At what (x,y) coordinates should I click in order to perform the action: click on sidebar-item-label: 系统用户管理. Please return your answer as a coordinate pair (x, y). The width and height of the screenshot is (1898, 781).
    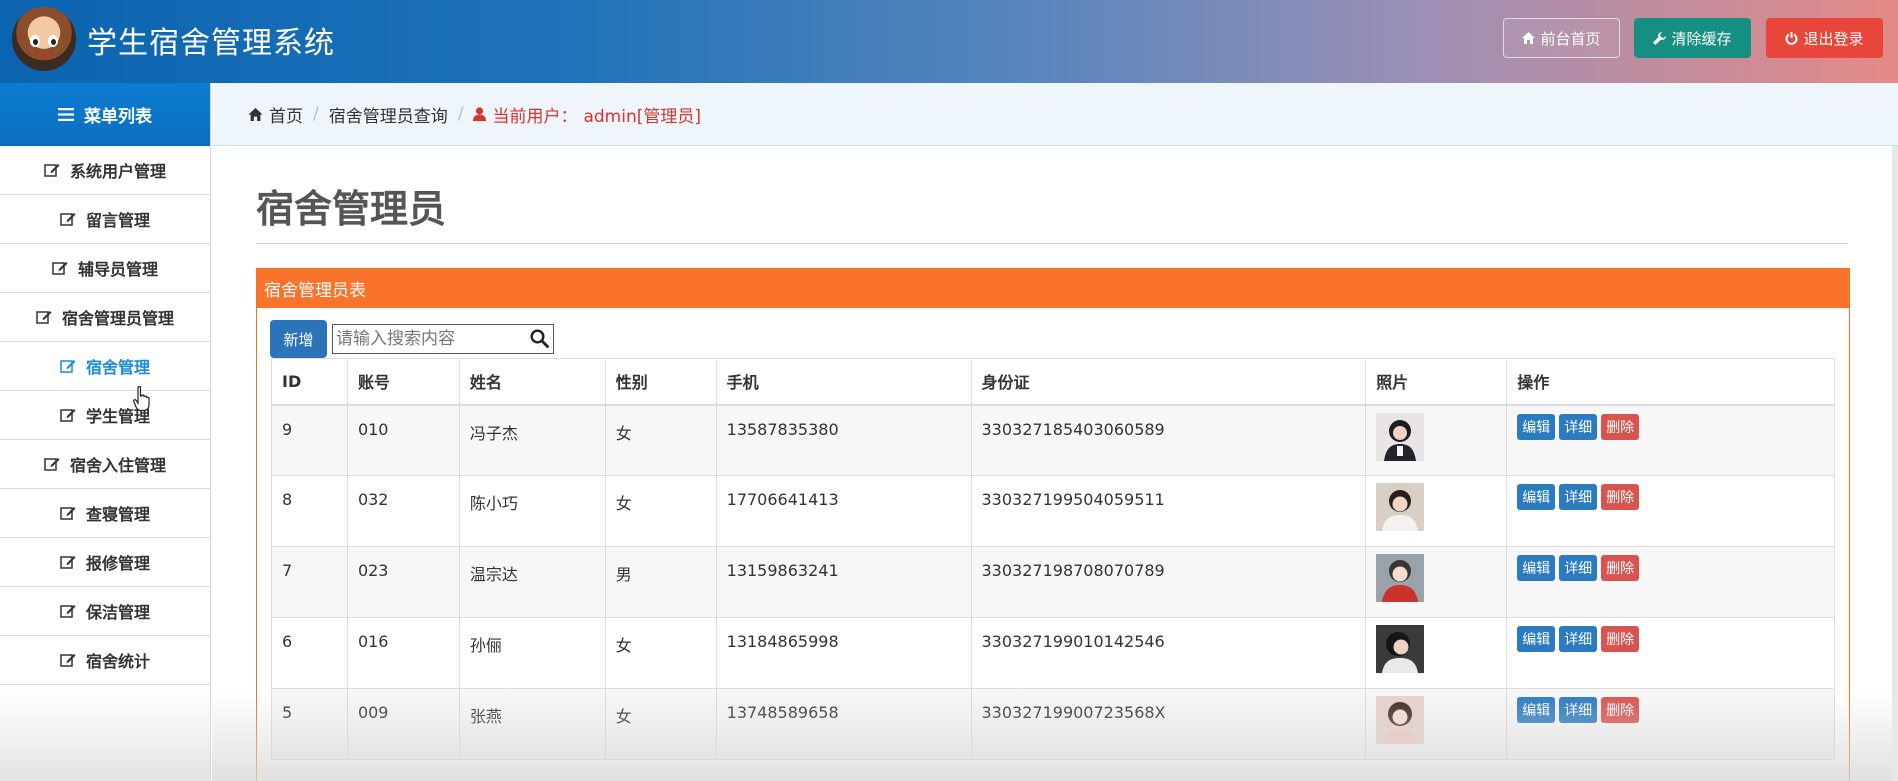
    Looking at the image, I should click on (117, 171).